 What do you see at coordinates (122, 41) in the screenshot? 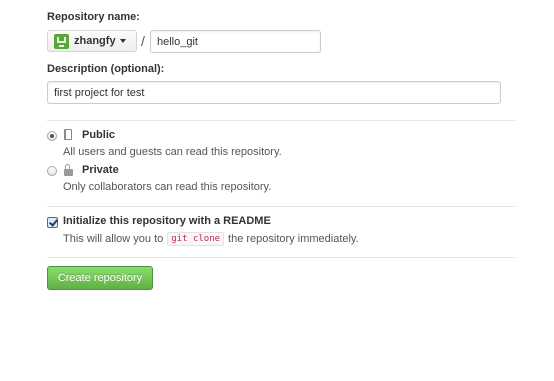
I see `caret-down-icon` at bounding box center [122, 41].